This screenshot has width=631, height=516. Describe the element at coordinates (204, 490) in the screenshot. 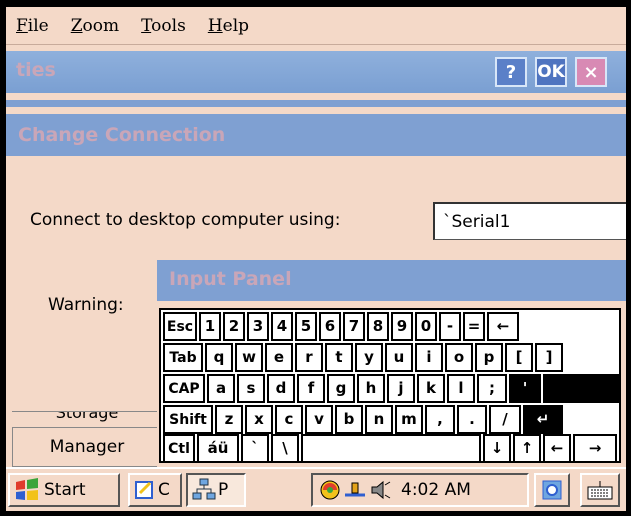

I see `network-icon` at that location.